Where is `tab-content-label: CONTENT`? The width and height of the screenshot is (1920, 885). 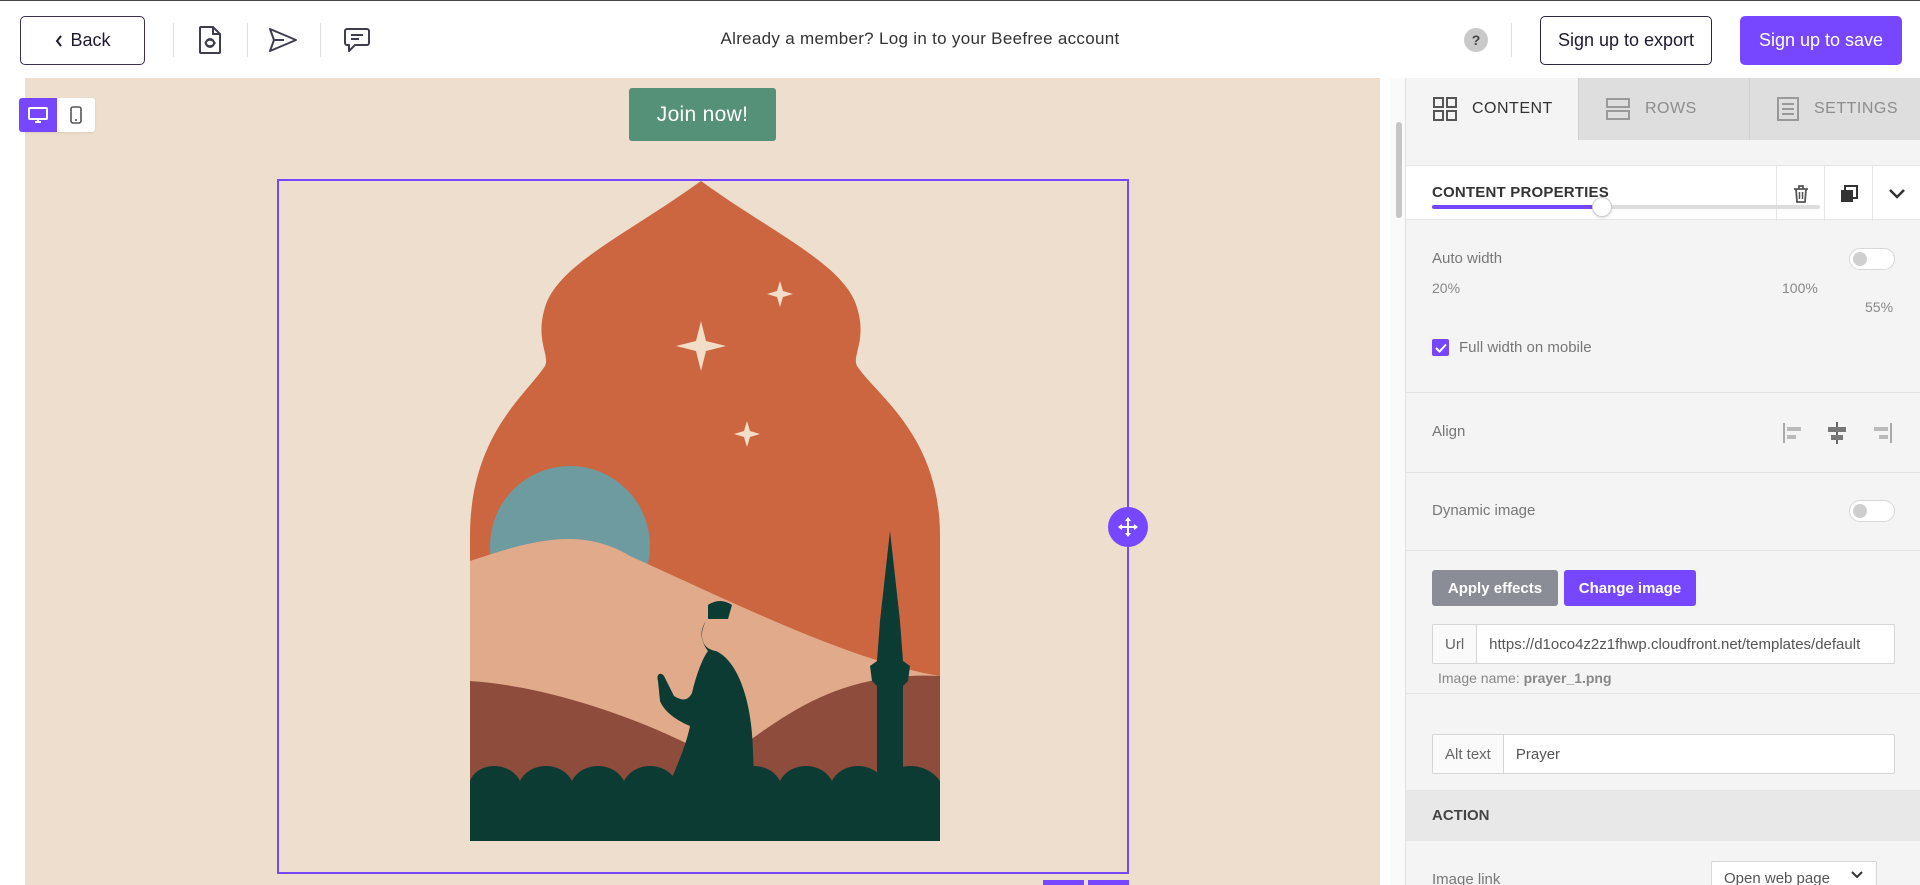 tab-content-label: CONTENT is located at coordinates (1512, 108).